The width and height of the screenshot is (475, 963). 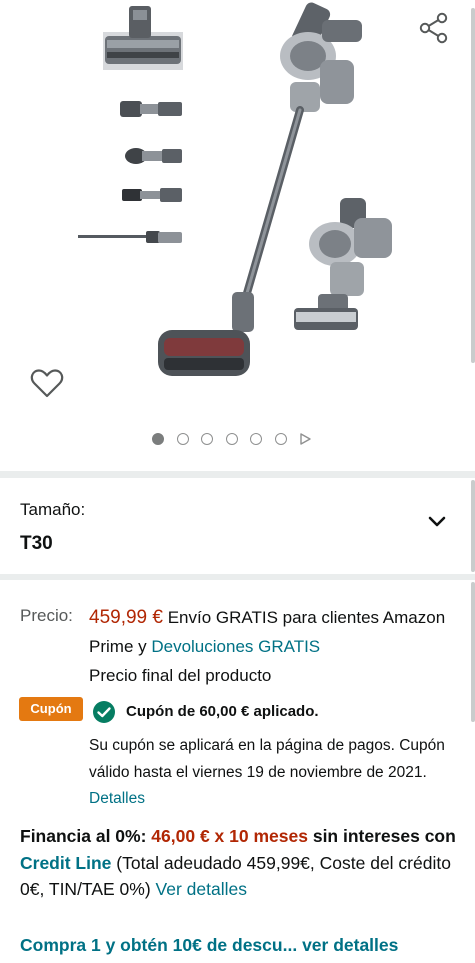 What do you see at coordinates (104, 712) in the screenshot?
I see `check-circle-icon` at bounding box center [104, 712].